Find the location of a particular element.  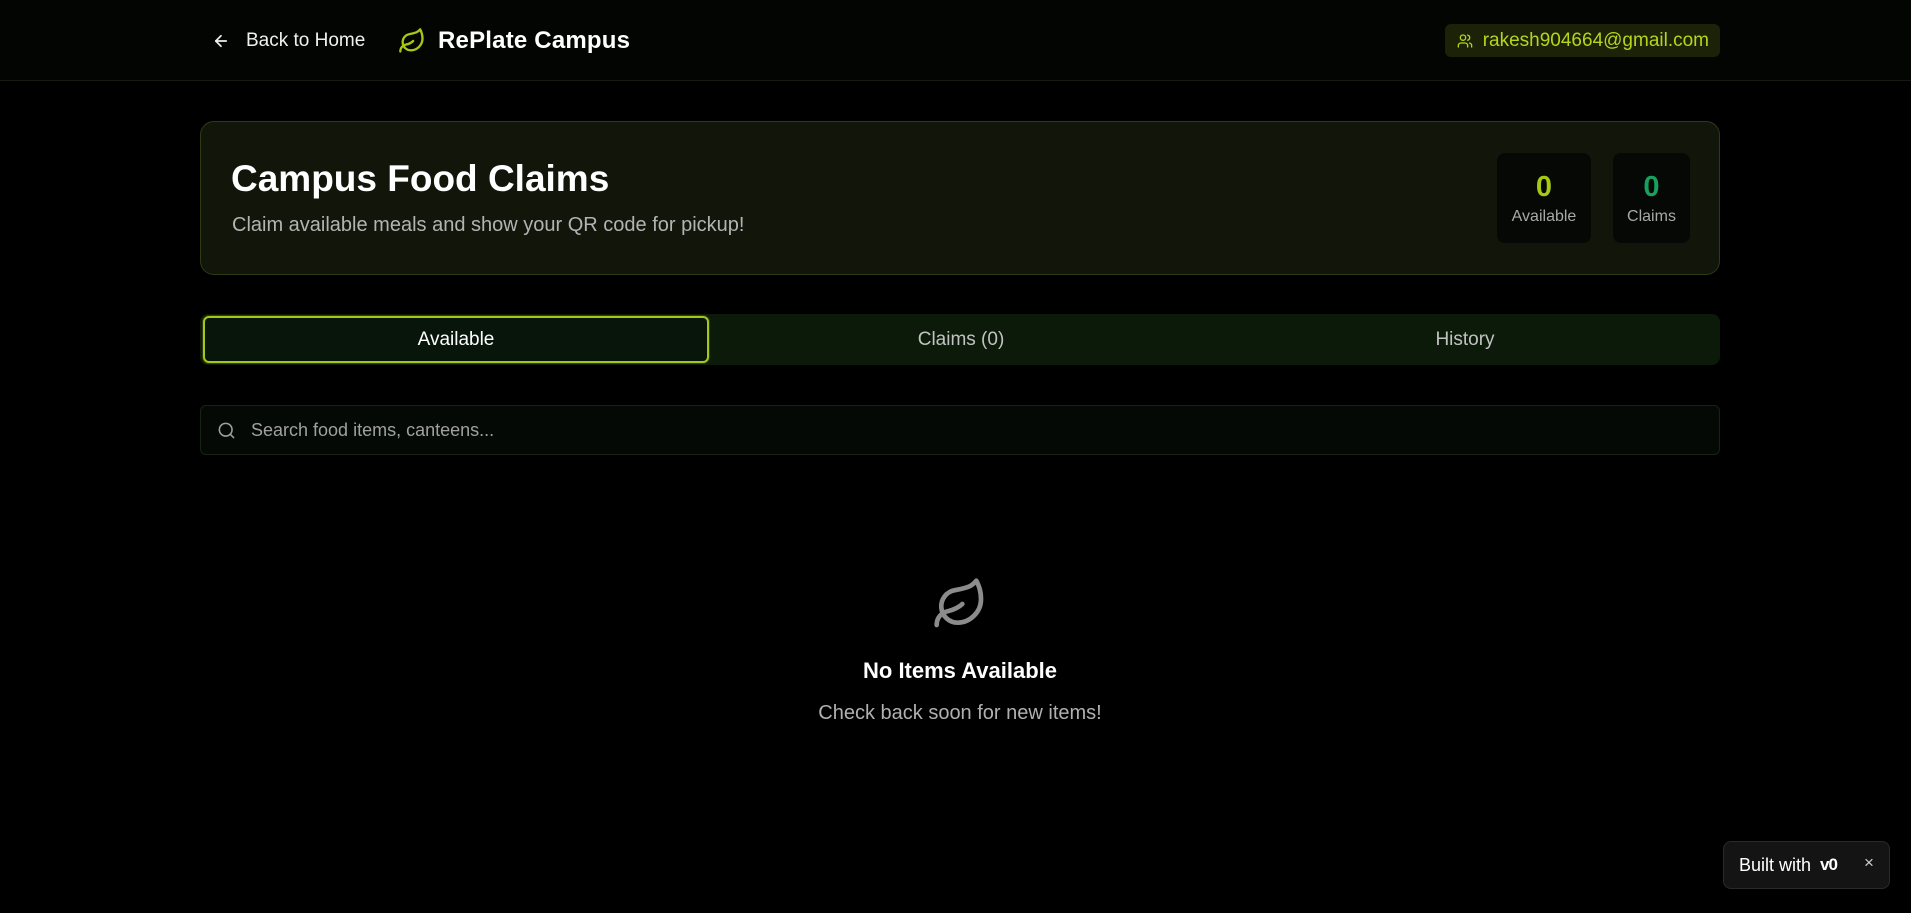

tab-available: Available is located at coordinates (456, 339).